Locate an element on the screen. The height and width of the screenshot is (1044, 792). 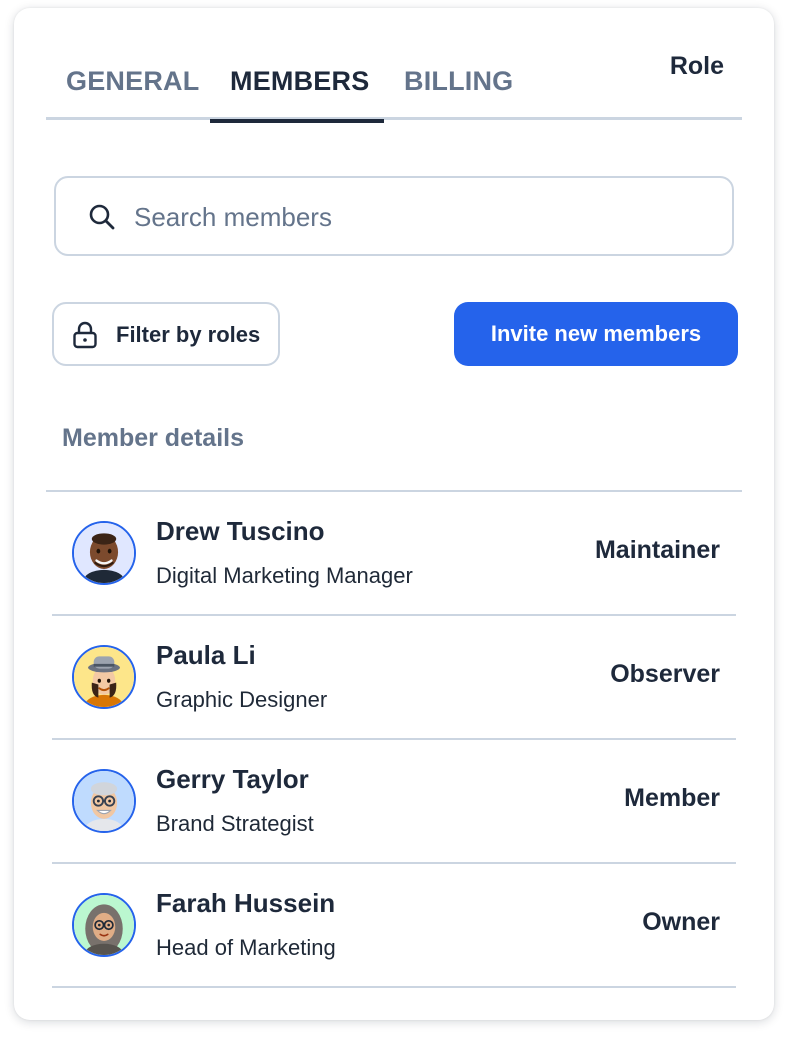
column-header-member-details: Member details is located at coordinates (153, 438).